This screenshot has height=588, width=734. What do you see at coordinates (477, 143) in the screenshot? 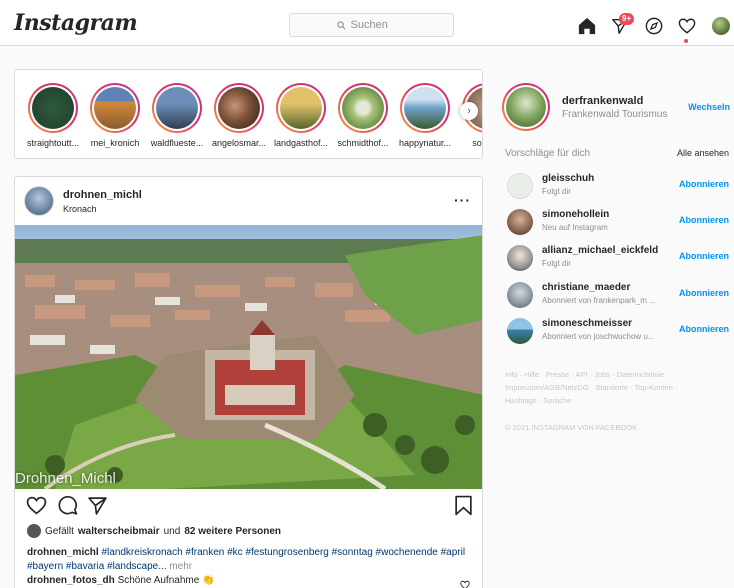
I see `story-username: somme` at bounding box center [477, 143].